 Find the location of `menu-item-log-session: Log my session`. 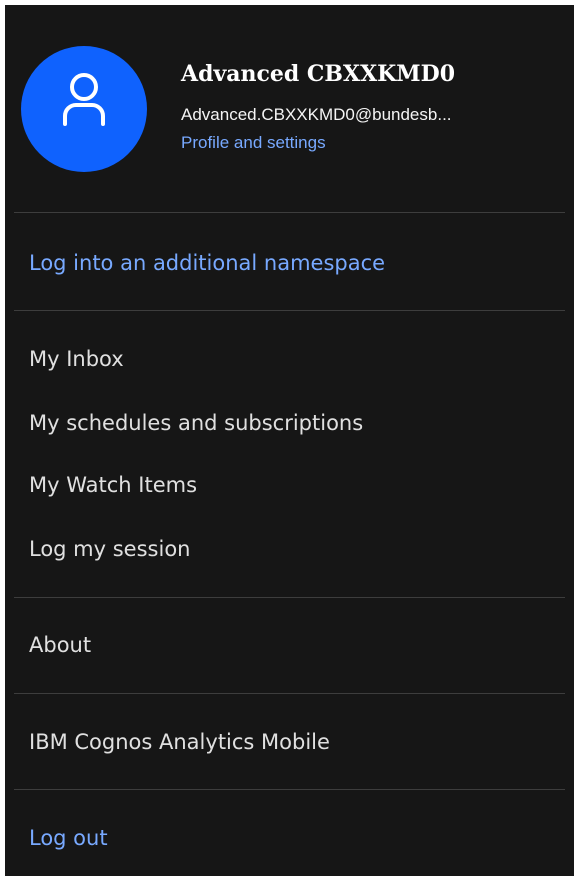

menu-item-log-session: Log my session is located at coordinates (289, 549).